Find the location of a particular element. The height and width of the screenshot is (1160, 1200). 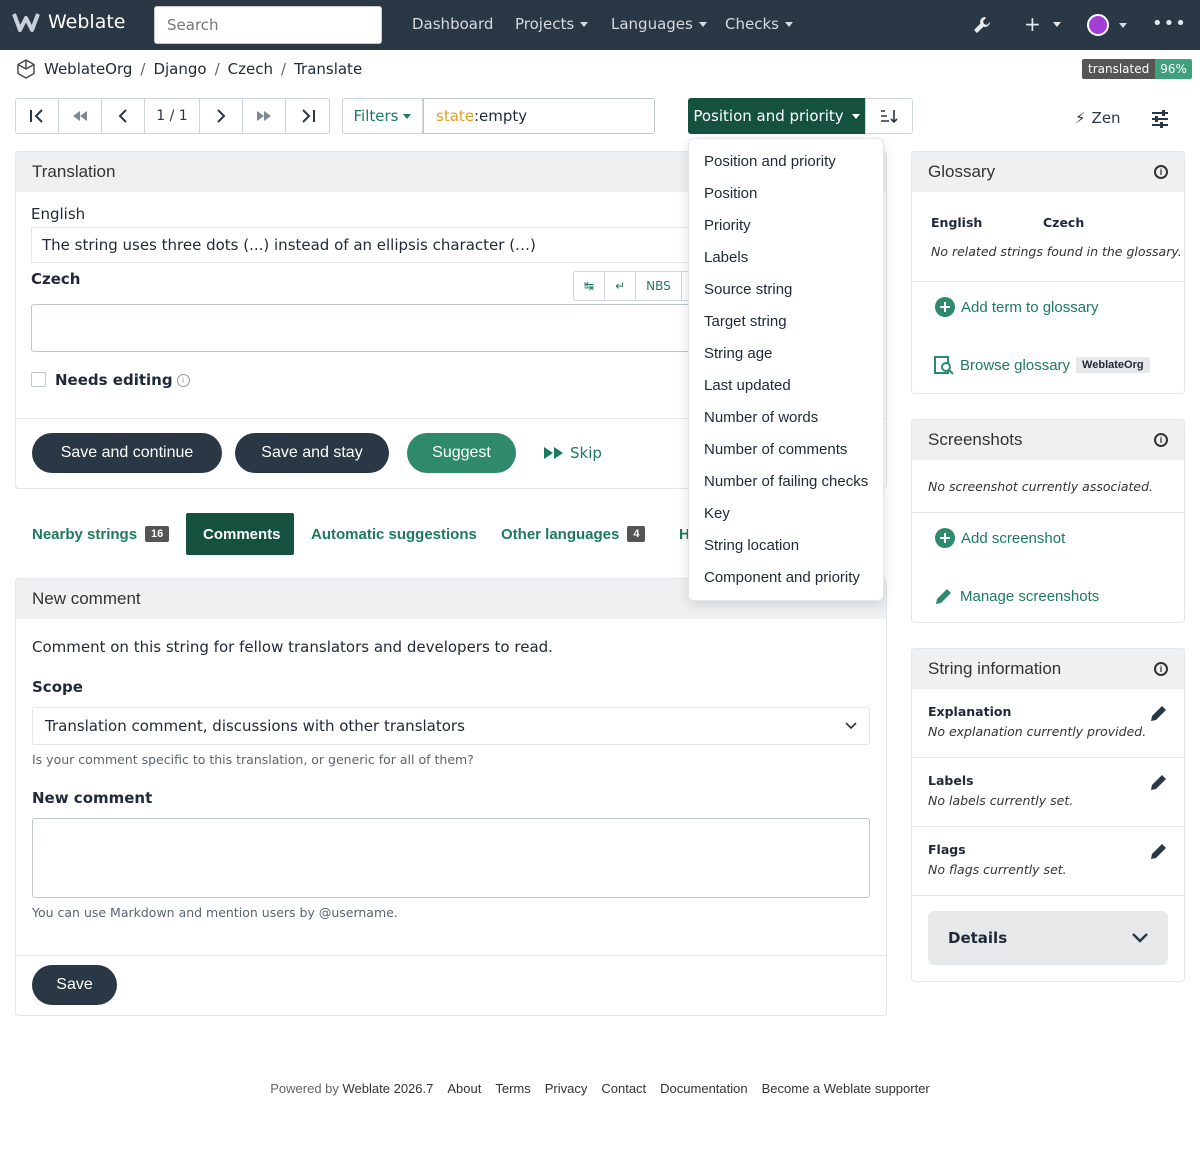

sort-option: Position is located at coordinates (786, 193).